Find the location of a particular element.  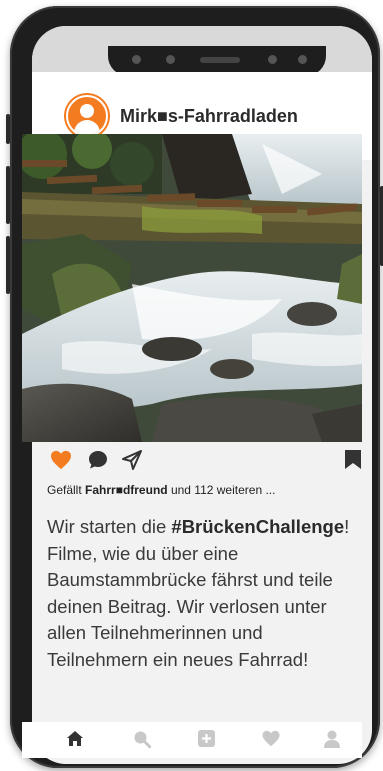

heart-icon is located at coordinates (61, 460).